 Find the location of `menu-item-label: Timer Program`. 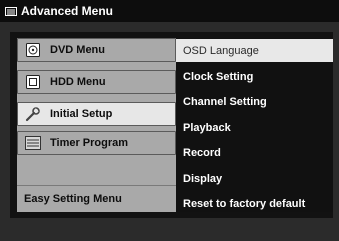

menu-item-label: Timer Program is located at coordinates (89, 143).